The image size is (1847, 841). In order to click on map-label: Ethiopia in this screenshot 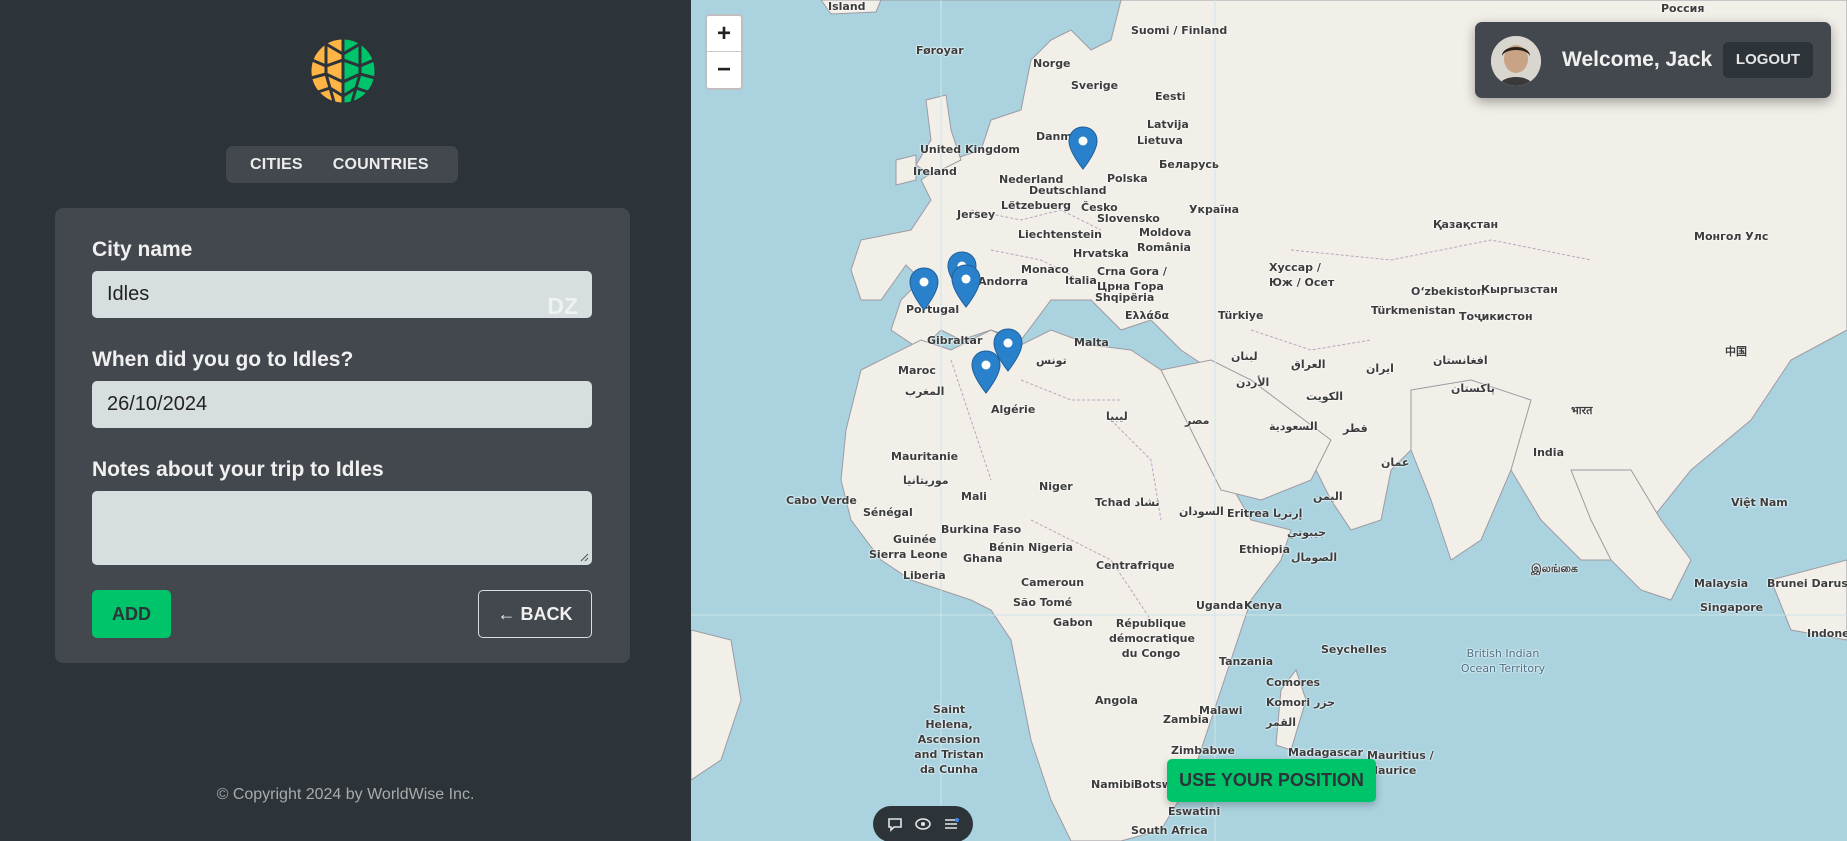, I will do `click(1264, 549)`.